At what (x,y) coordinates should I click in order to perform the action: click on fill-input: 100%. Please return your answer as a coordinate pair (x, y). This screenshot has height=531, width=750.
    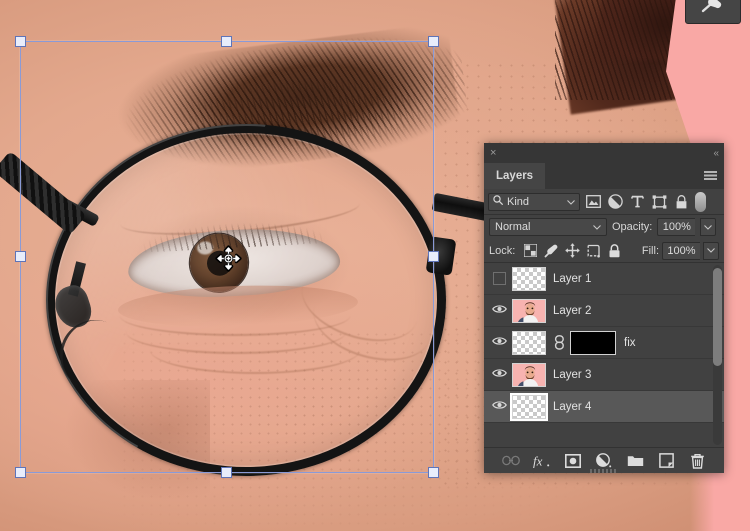
    Looking at the image, I should click on (681, 250).